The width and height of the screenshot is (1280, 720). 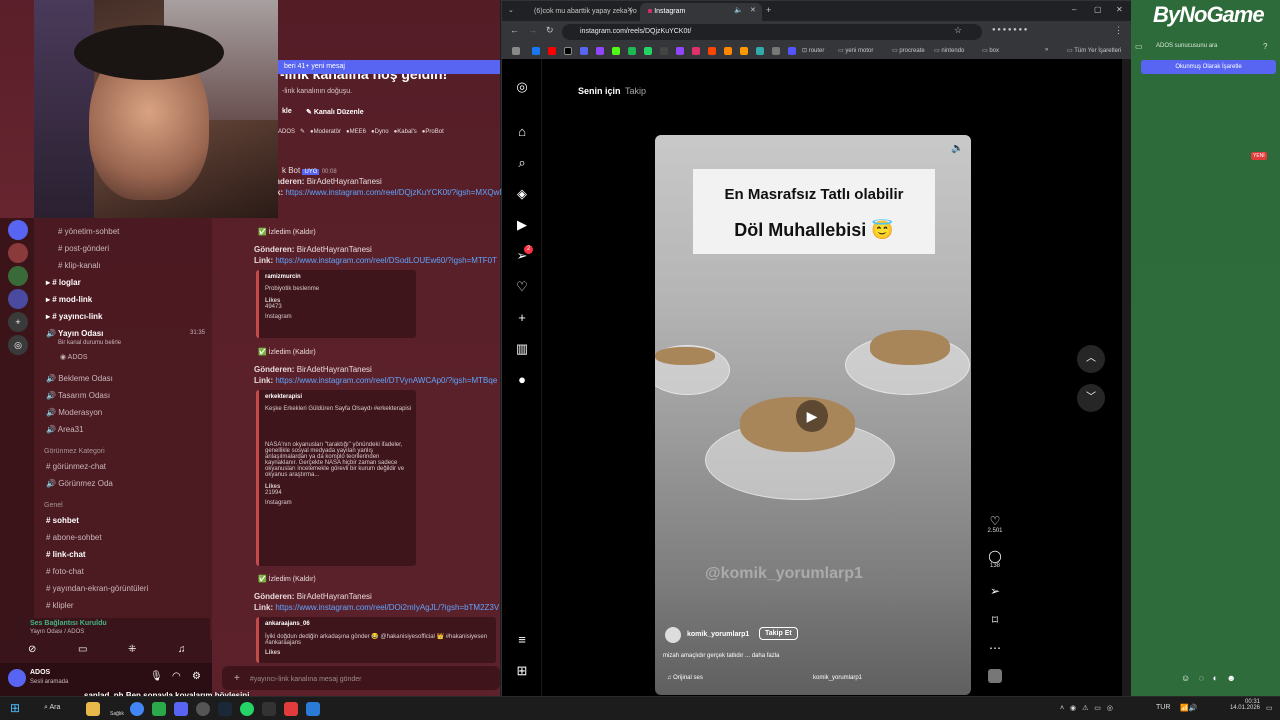 What do you see at coordinates (176, 676) in the screenshot?
I see `headphones-icon: ◠` at bounding box center [176, 676].